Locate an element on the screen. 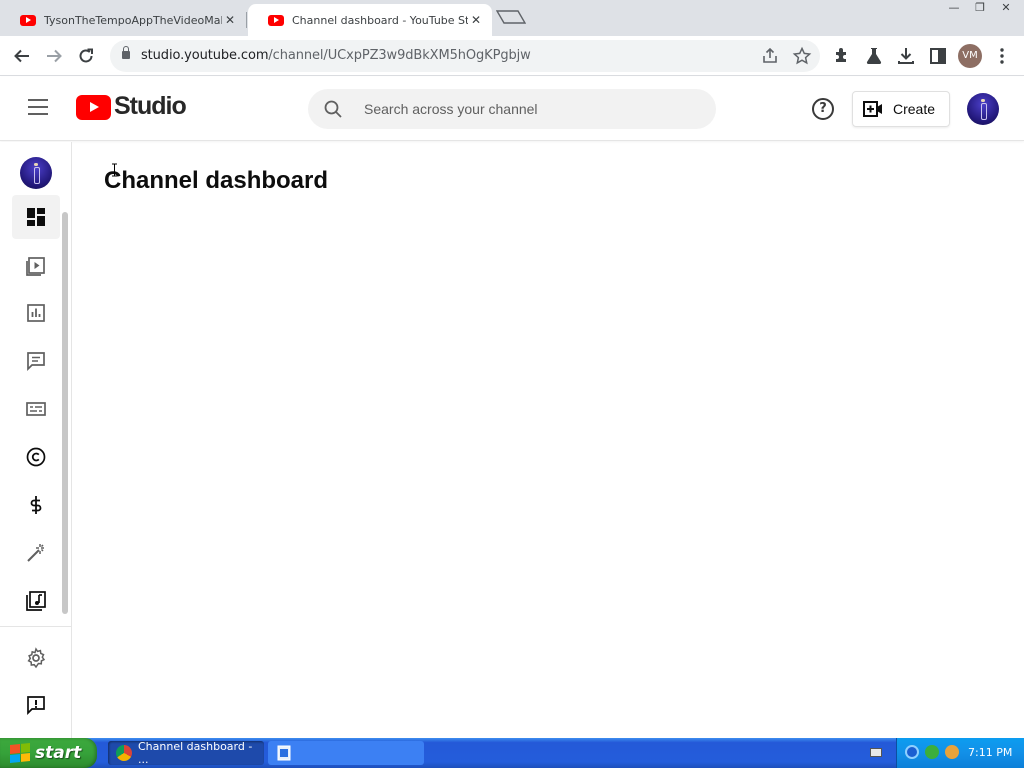 The width and height of the screenshot is (1024, 768). chrome-icon is located at coordinates (124, 753).